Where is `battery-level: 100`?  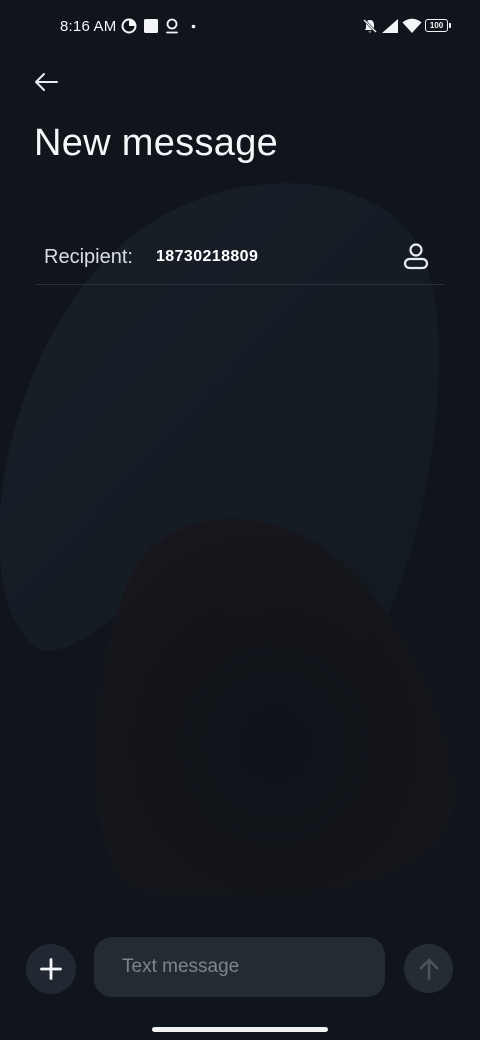
battery-level: 100 is located at coordinates (436, 25).